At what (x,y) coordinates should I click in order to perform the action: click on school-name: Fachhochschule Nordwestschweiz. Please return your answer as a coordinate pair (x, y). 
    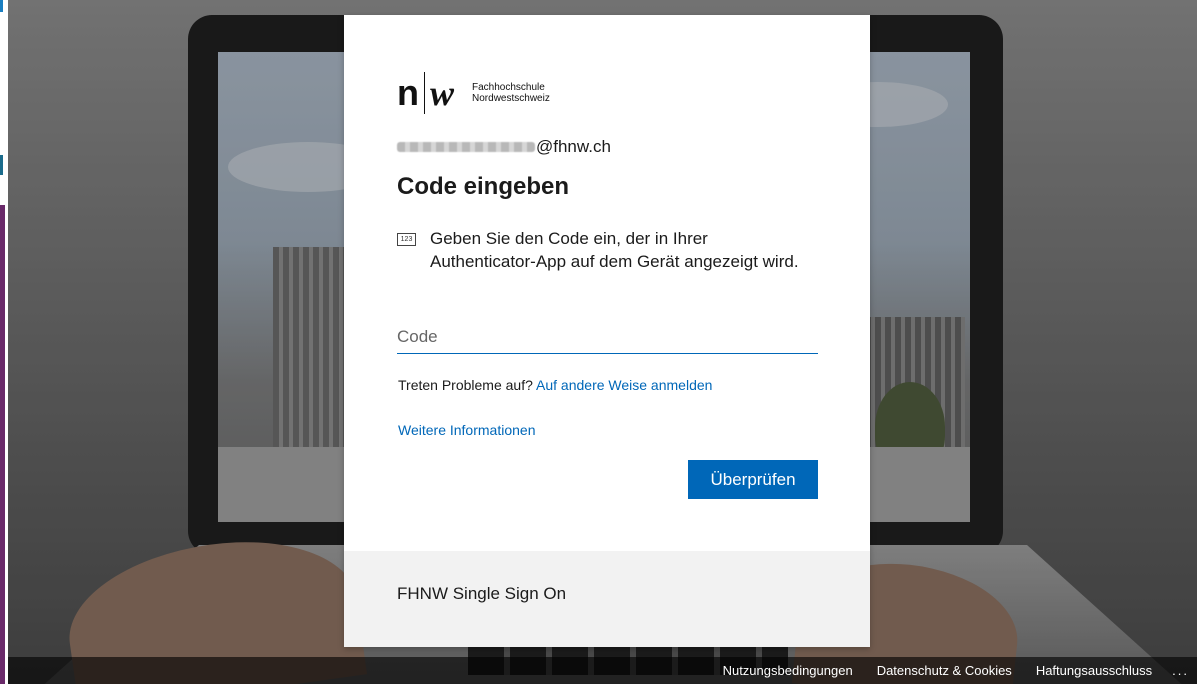
    Looking at the image, I should click on (511, 93).